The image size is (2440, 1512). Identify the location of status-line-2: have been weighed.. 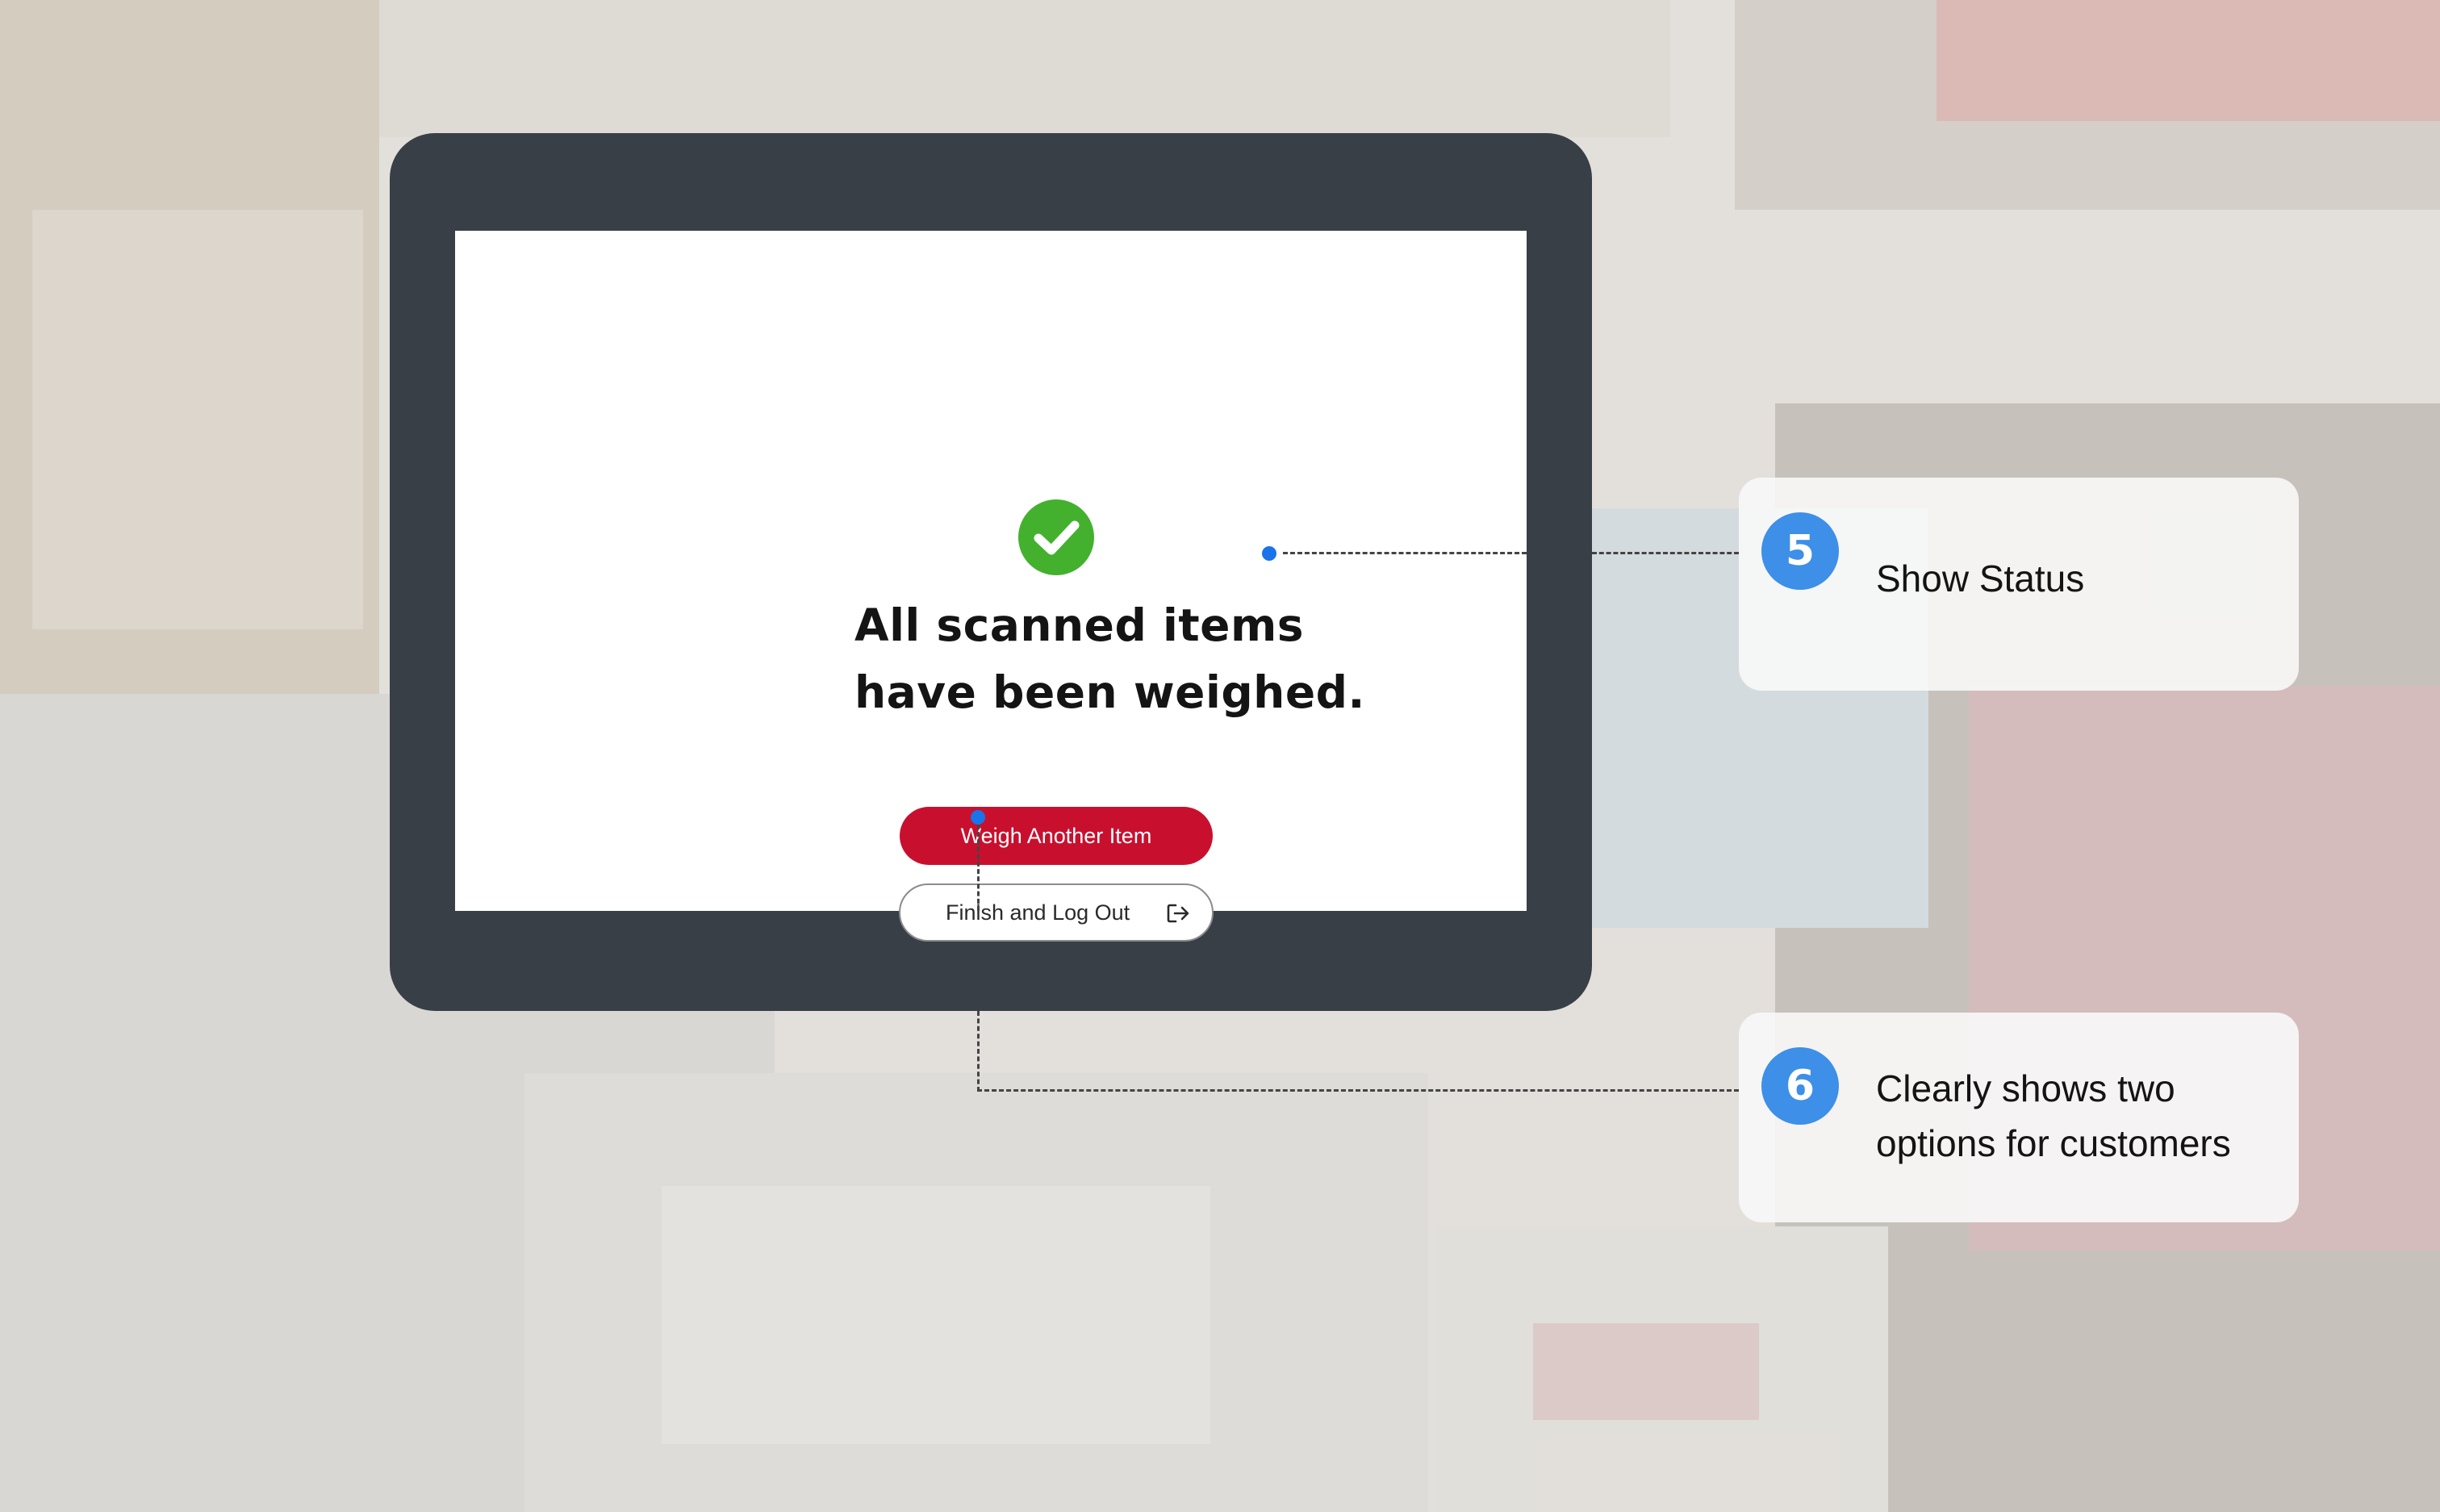
(1109, 692).